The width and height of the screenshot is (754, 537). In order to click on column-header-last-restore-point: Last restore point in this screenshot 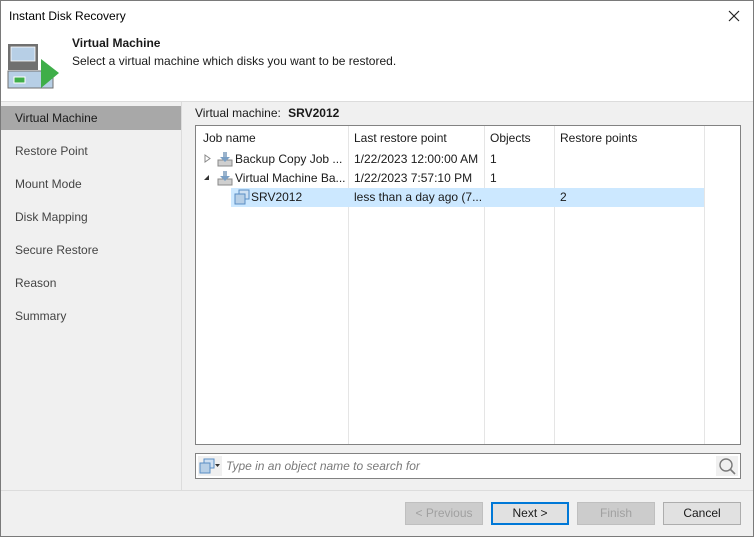, I will do `click(400, 138)`.